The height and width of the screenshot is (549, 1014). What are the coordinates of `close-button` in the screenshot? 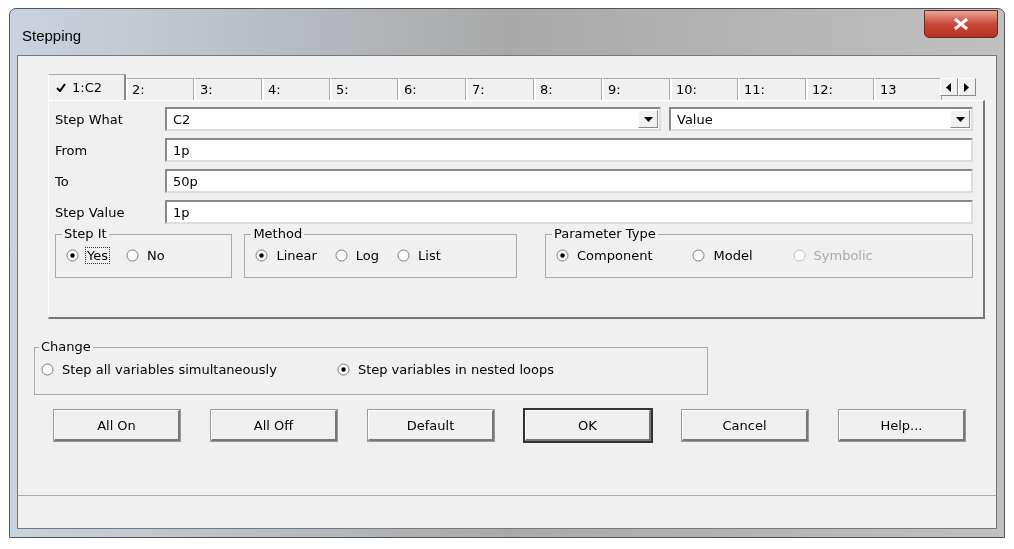 It's located at (961, 24).